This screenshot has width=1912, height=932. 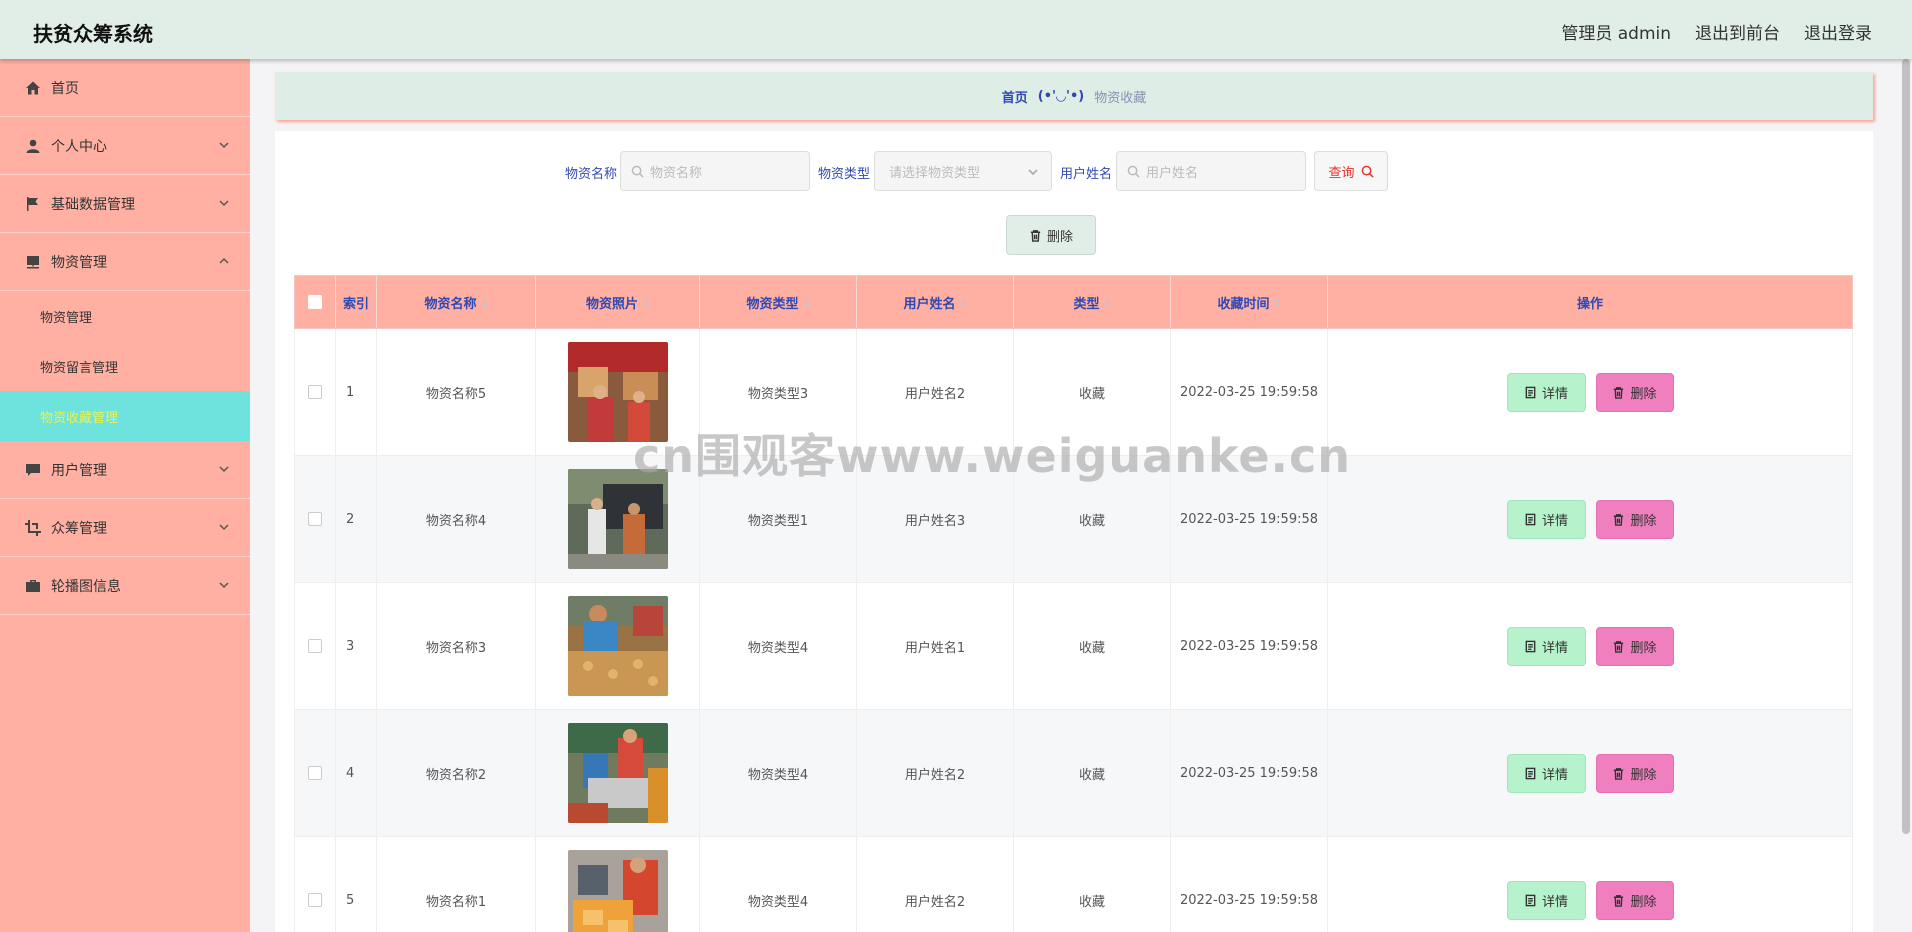 What do you see at coordinates (356, 646) in the screenshot?
I see `index-cell: 3` at bounding box center [356, 646].